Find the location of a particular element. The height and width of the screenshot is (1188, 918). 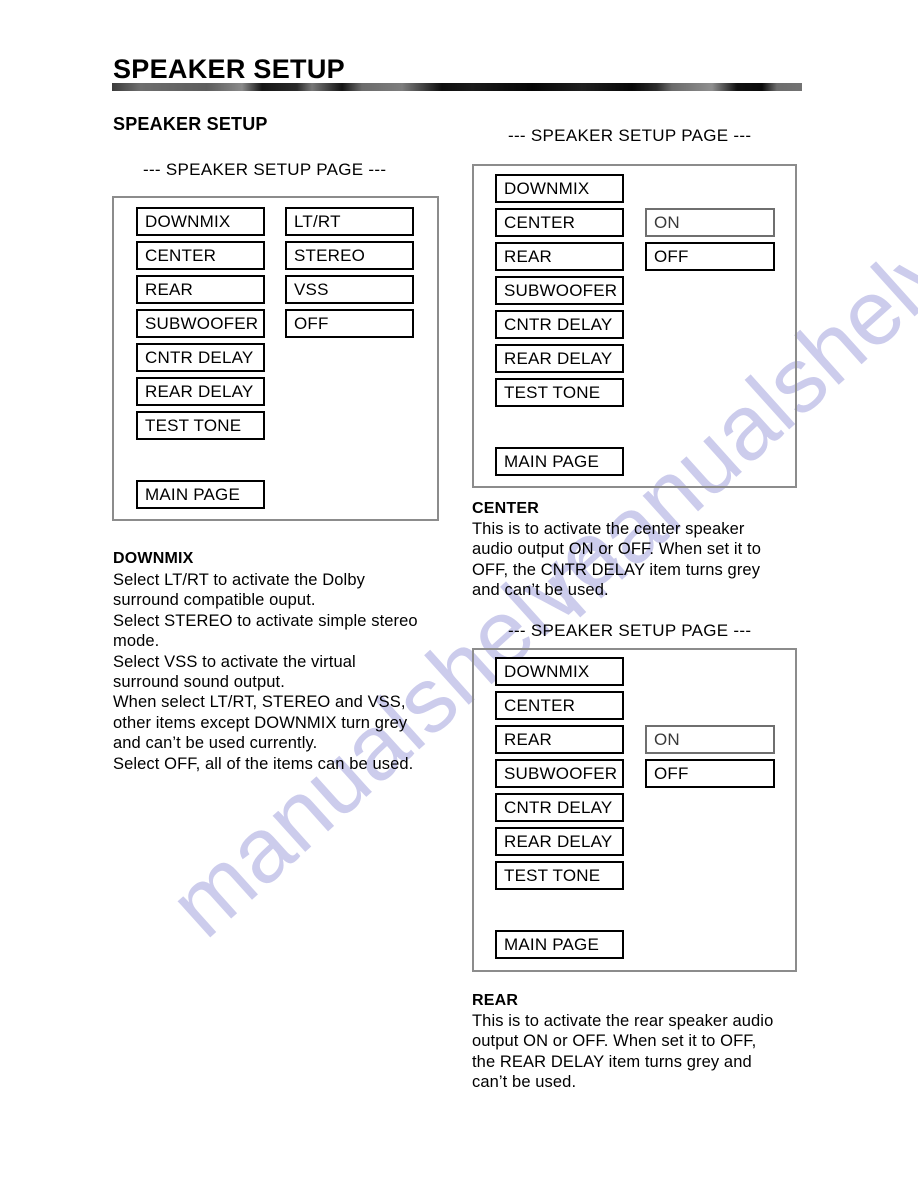

osd-heading-downmix: --- SPEAKER SETUP PAGE --- is located at coordinates (265, 169).